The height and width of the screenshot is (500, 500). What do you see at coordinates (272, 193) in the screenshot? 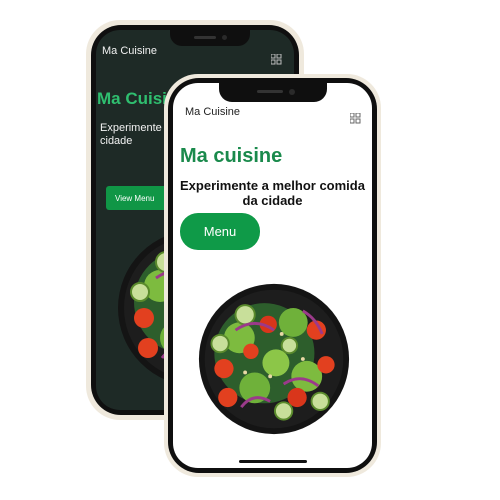
I see `hero-subtitle: Experimente a melhor comida da cidade` at bounding box center [272, 193].